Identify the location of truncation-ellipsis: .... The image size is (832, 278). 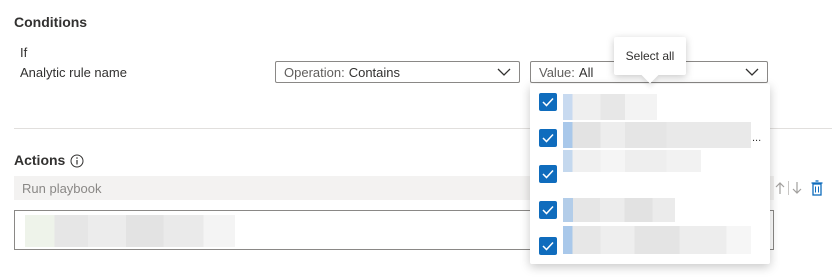
(757, 138).